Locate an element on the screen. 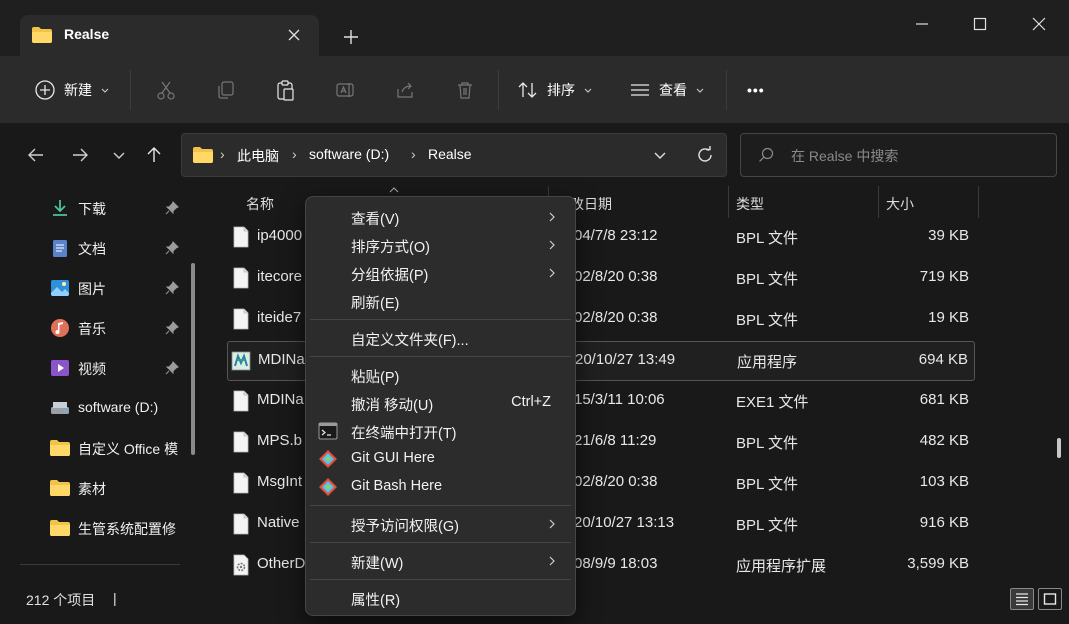  menu-item-new: 新建(W) is located at coordinates (440, 561).